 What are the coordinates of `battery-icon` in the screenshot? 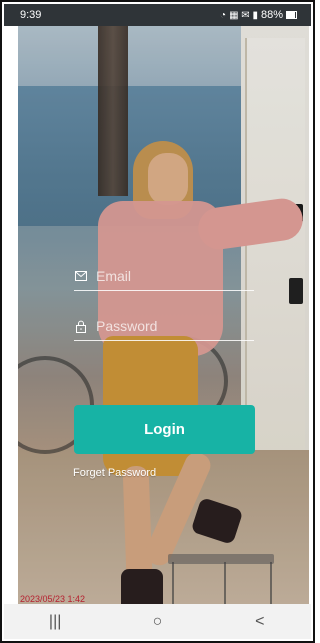 It's located at (291, 15).